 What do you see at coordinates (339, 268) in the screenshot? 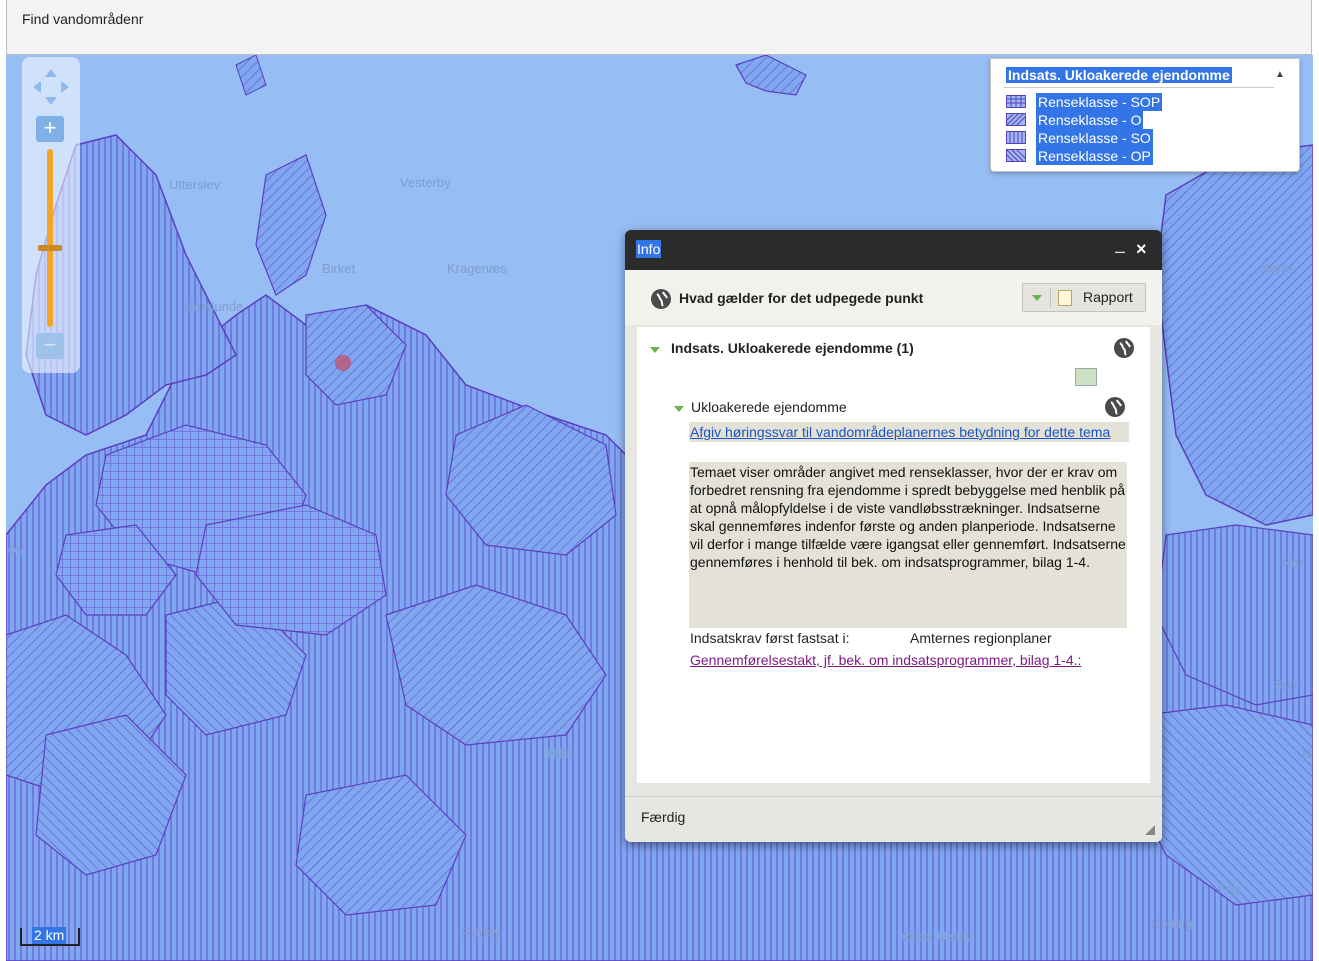
I see `place-birket: Birket` at bounding box center [339, 268].